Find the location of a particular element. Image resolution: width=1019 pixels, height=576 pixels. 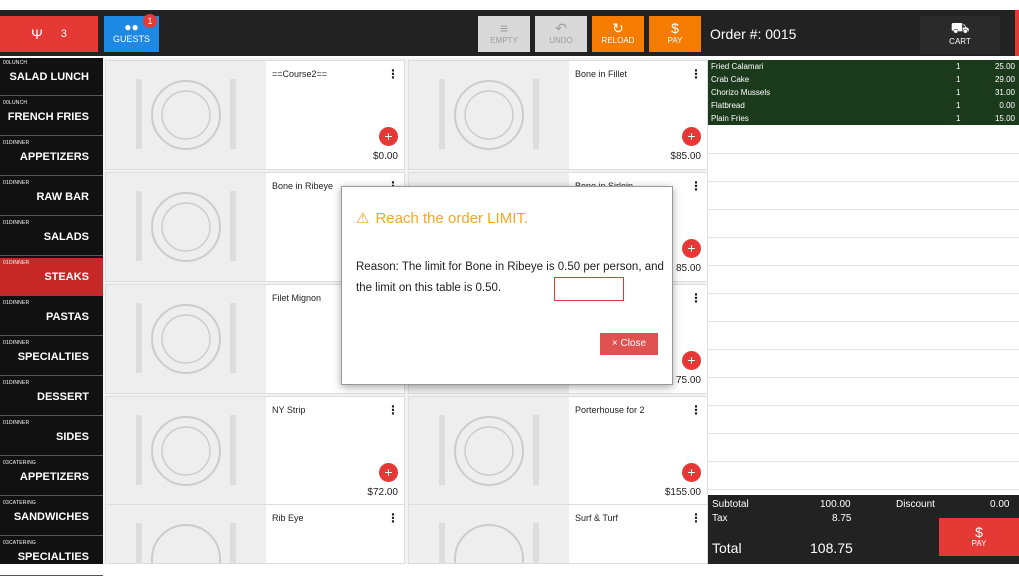

order-line: Flatbread 1 0.00 is located at coordinates (863, 105).